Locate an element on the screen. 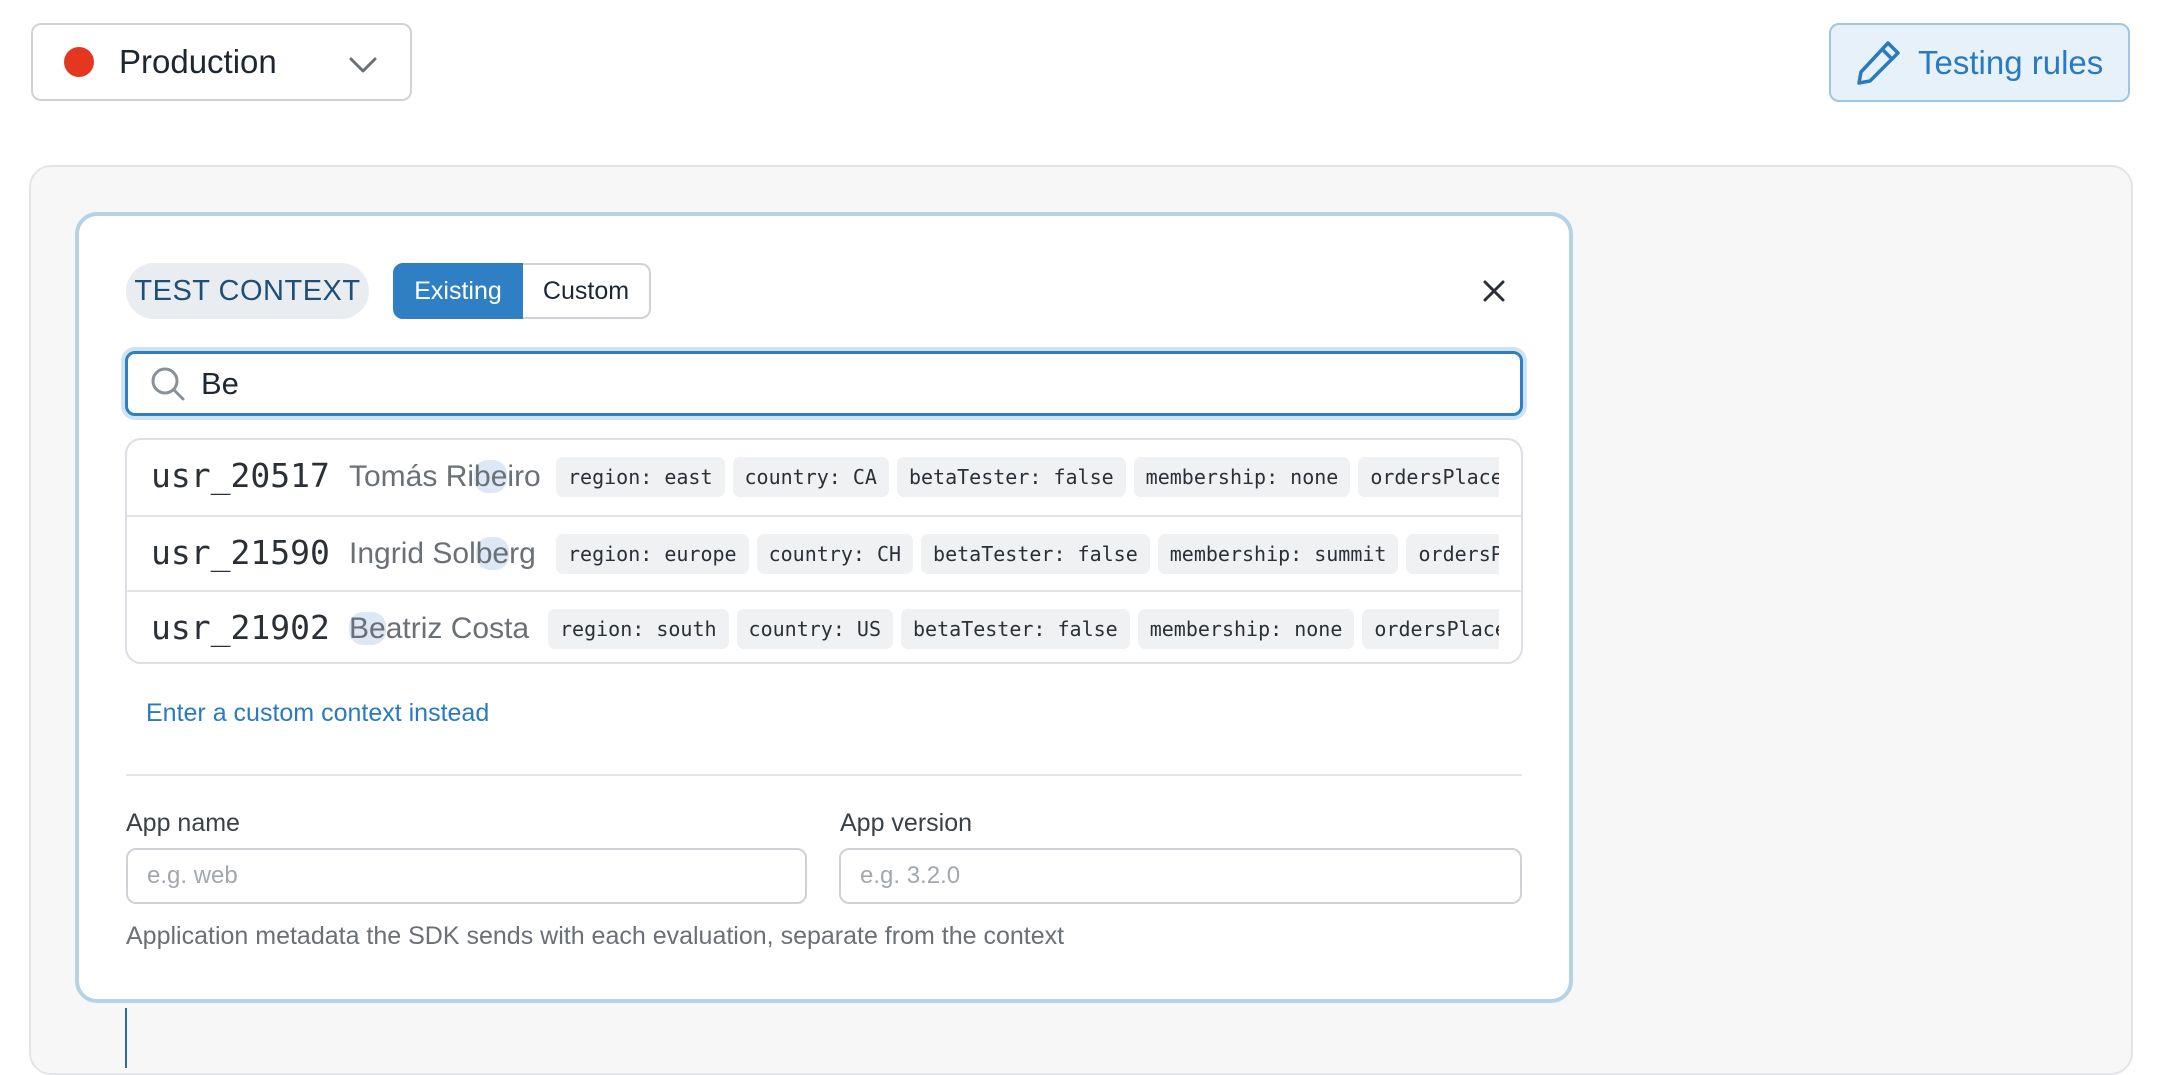 Image resolution: width=2162 pixels, height=1075 pixels. app-name-field is located at coordinates (466, 876).